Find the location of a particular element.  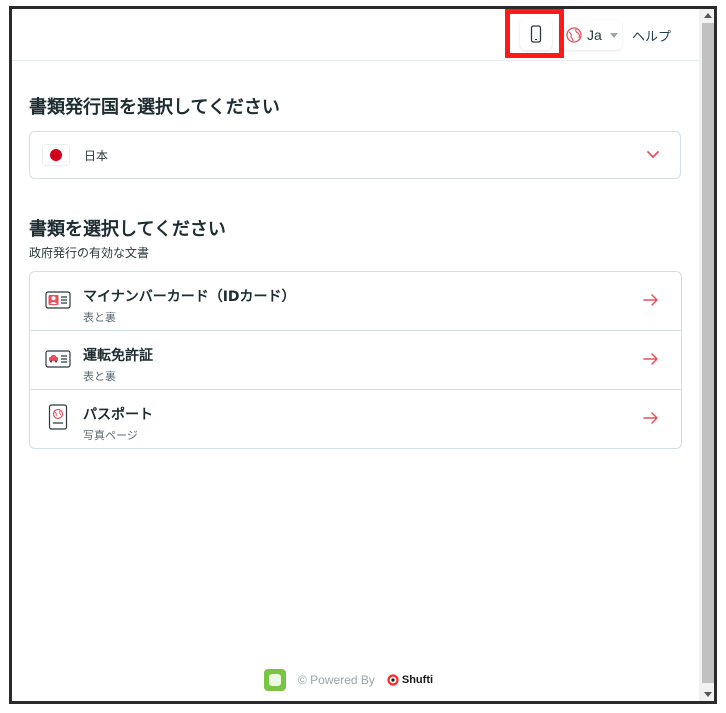

globe-icon is located at coordinates (574, 35).